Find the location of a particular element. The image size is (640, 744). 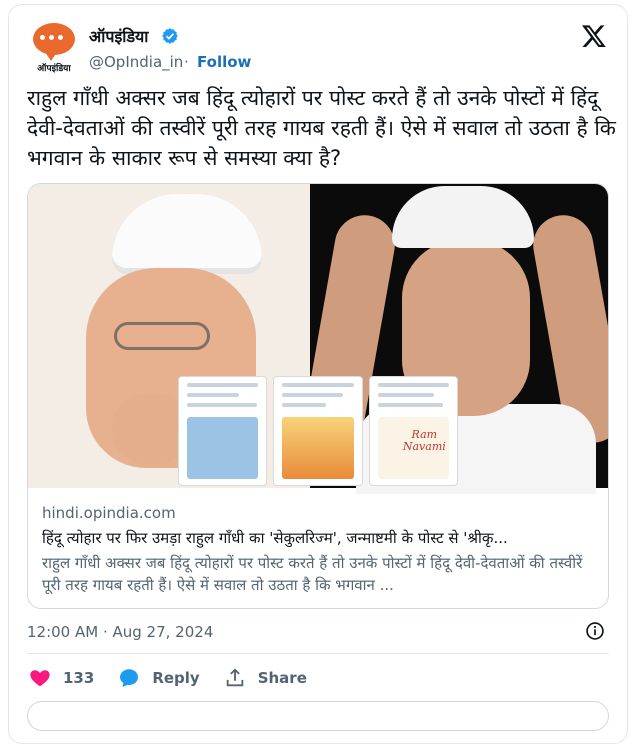

heart-icon is located at coordinates (40, 678).